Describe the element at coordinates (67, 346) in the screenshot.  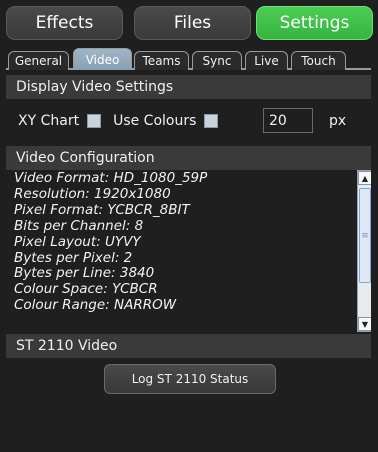
I see `st2110-title: ST 2110 Video` at that location.